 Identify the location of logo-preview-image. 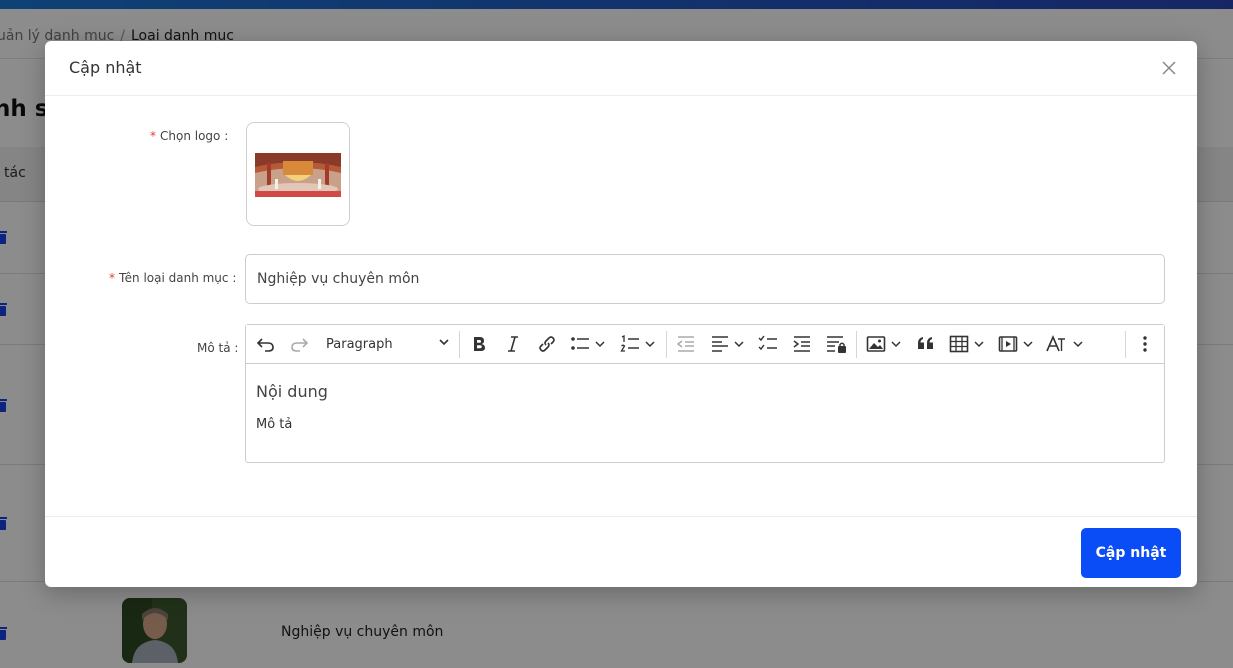
(298, 175).